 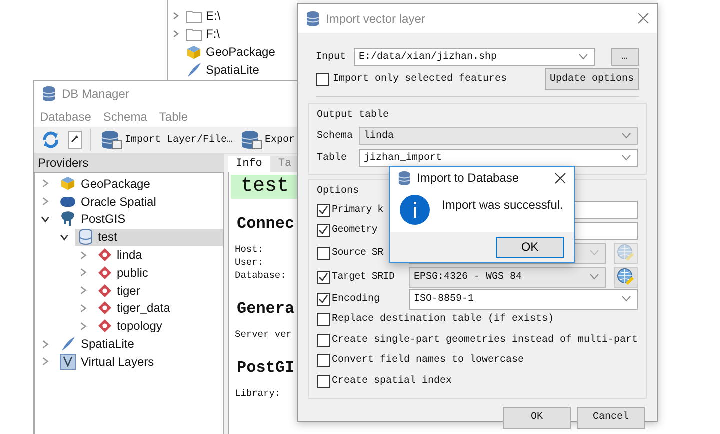 What do you see at coordinates (158, 326) in the screenshot?
I see `tree-item: topology` at bounding box center [158, 326].